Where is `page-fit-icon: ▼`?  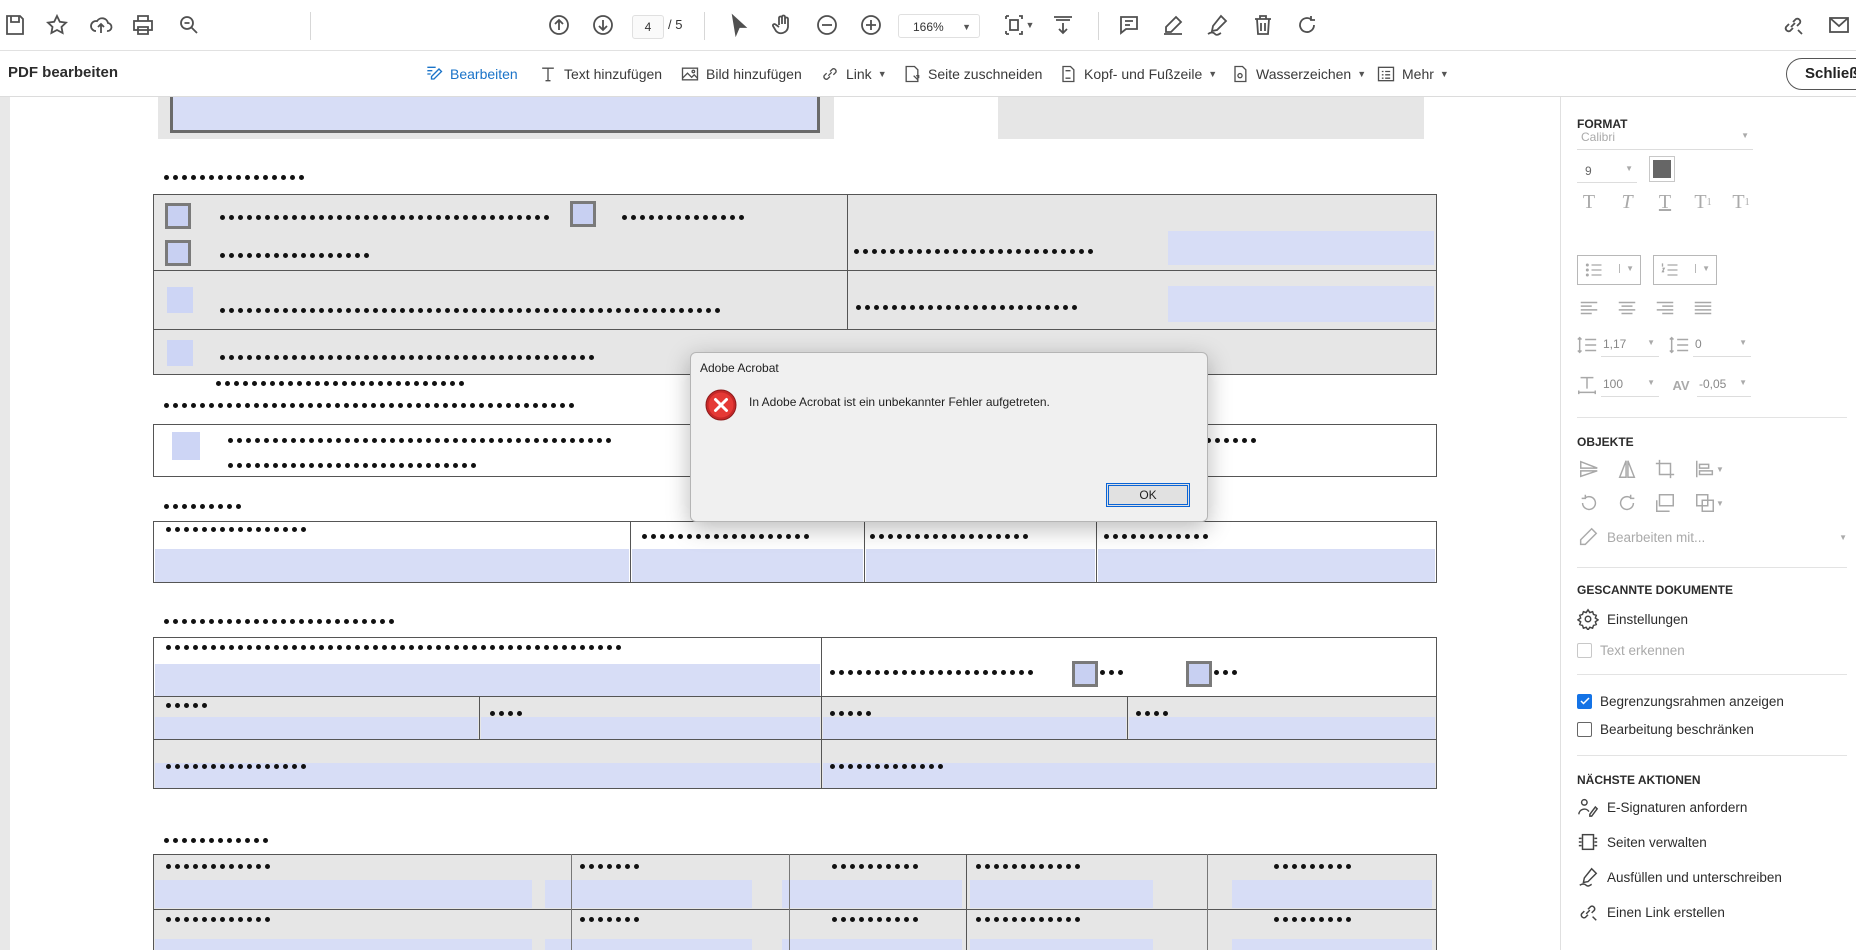 page-fit-icon: ▼ is located at coordinates (1018, 25).